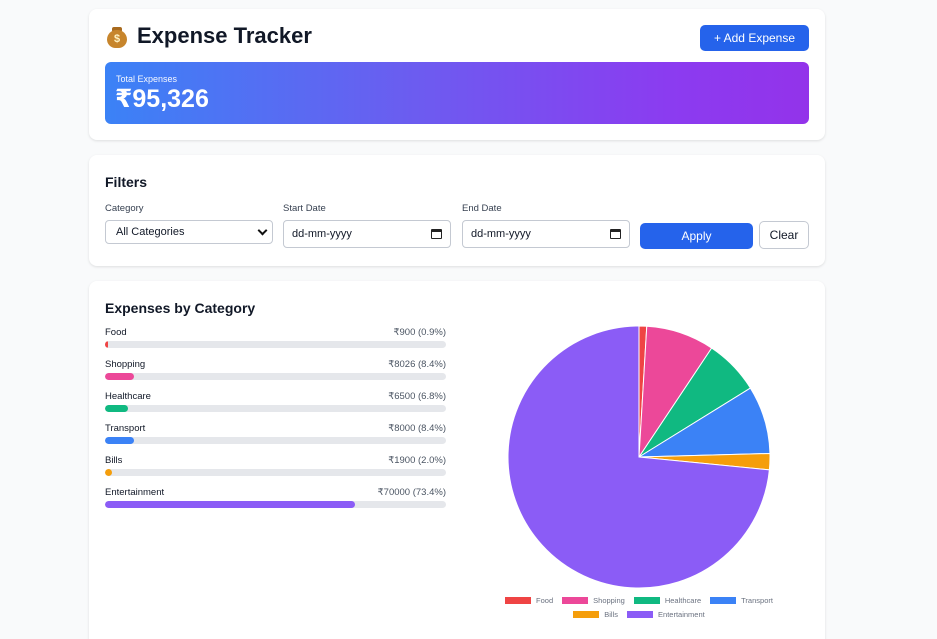 This screenshot has height=639, width=937. Describe the element at coordinates (322, 234) in the screenshot. I see `start-date-value: dd-mm-yyyy` at that location.